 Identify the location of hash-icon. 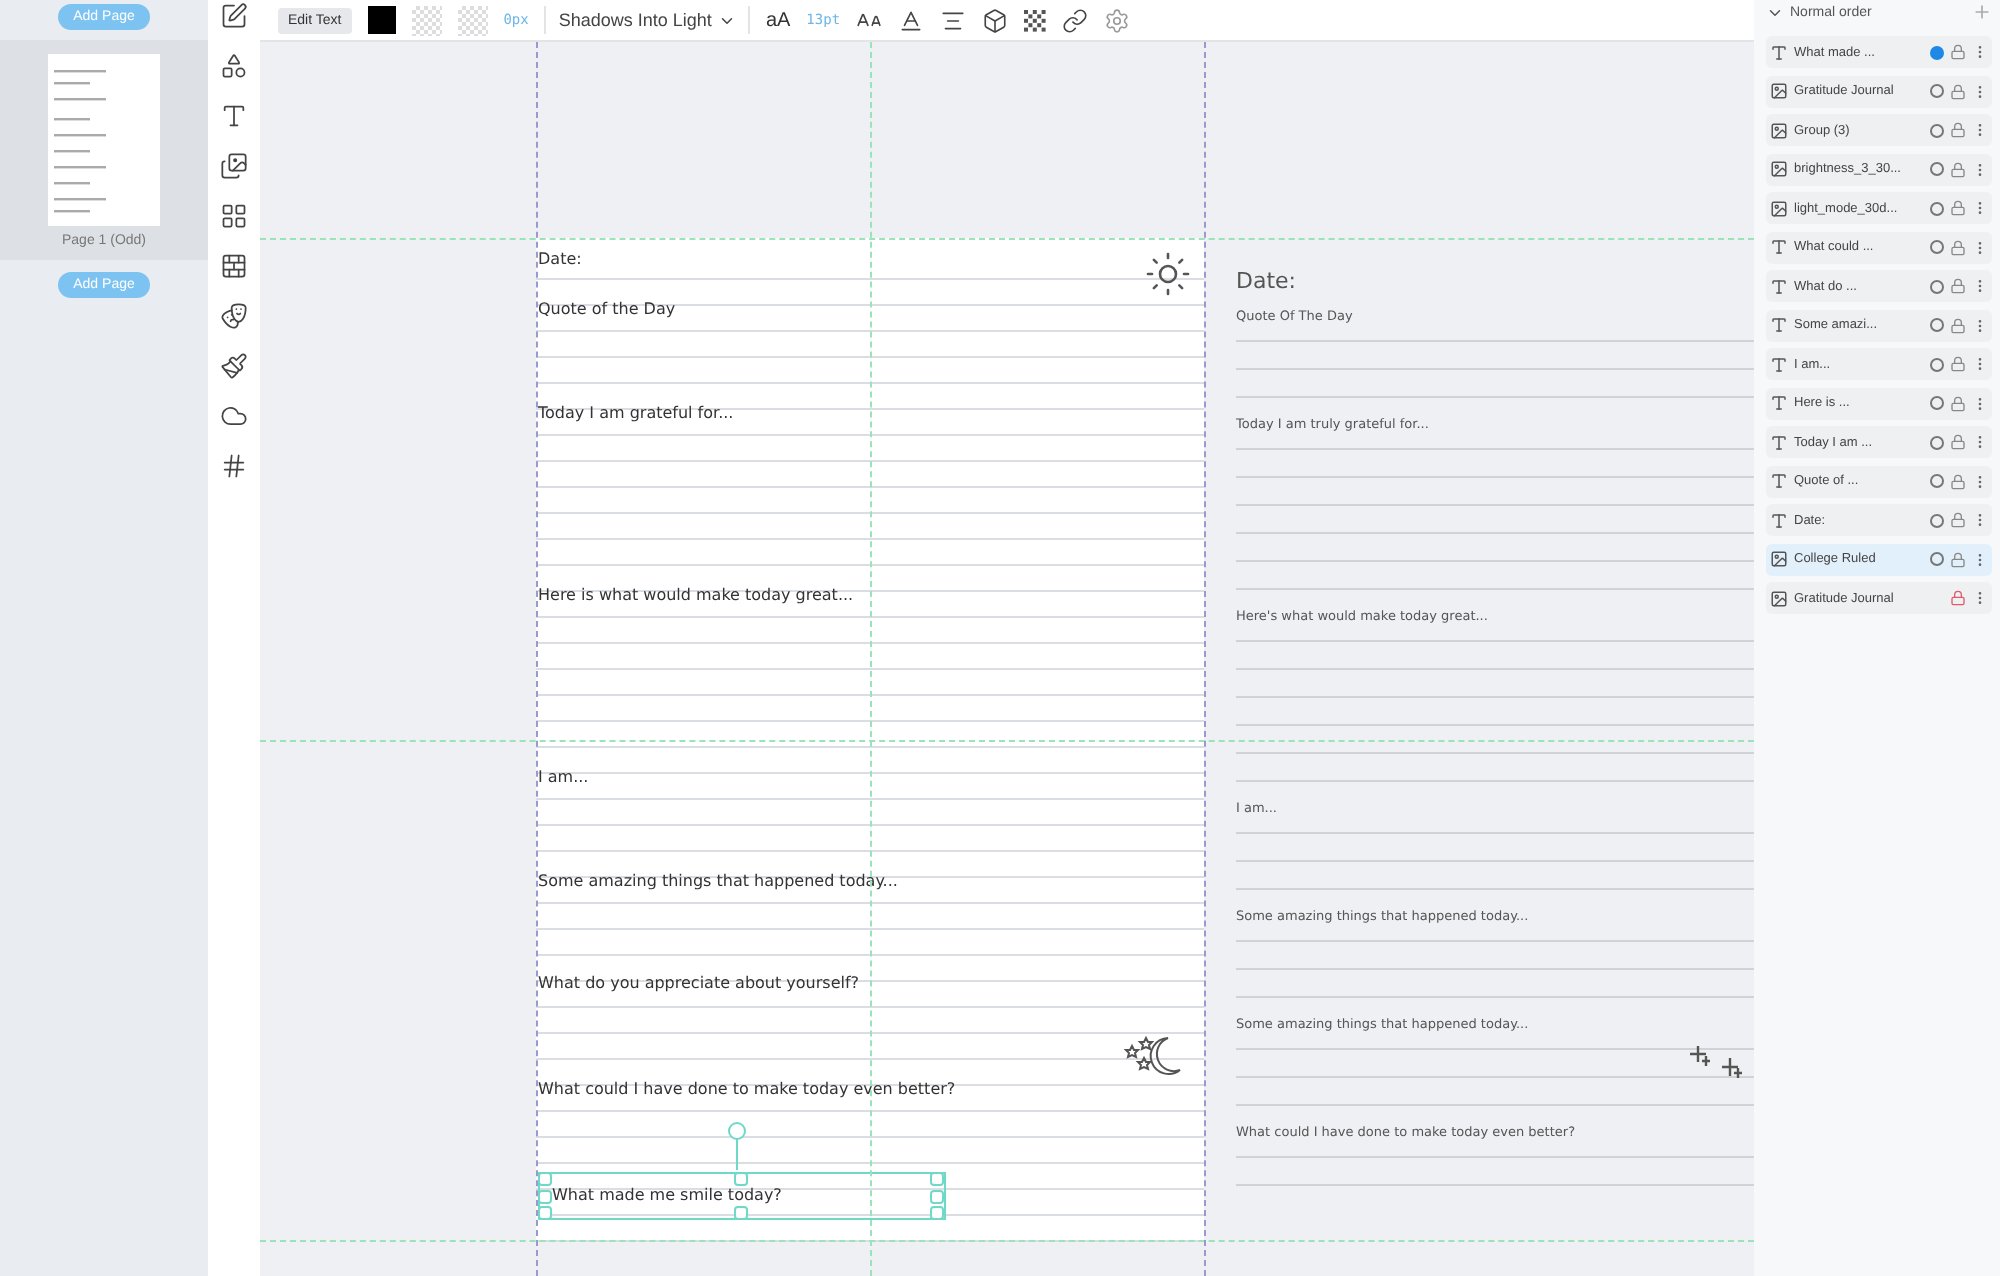
(234, 466).